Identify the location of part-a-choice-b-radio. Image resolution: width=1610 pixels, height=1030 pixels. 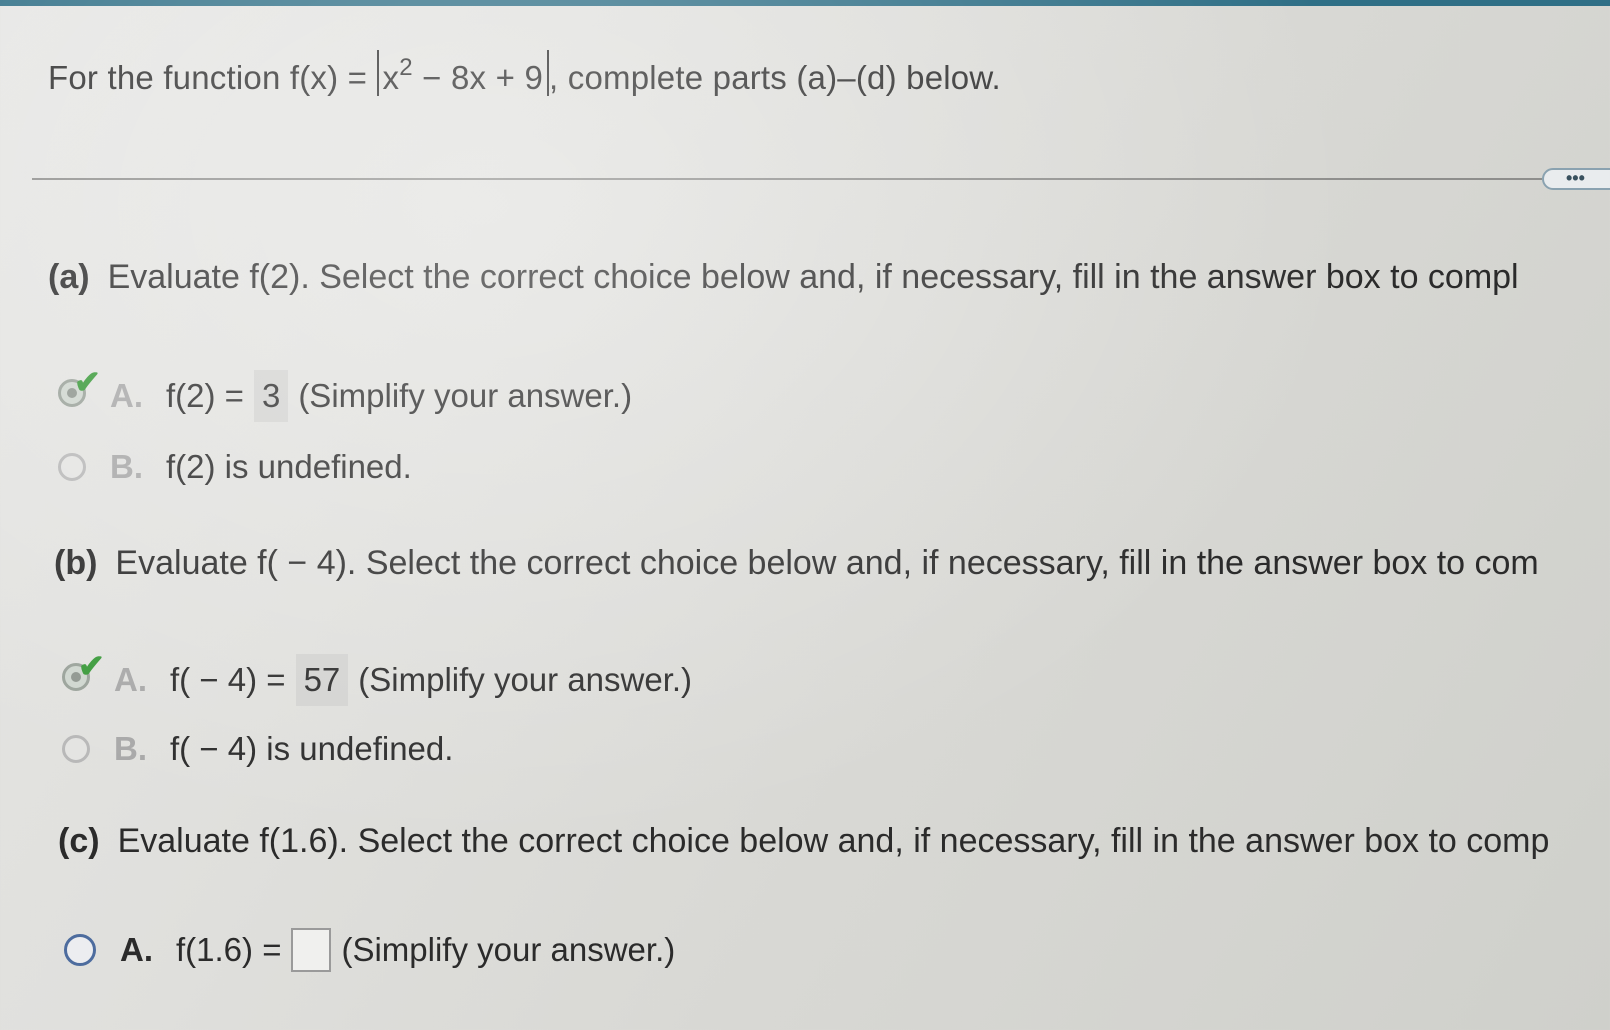
(72, 467).